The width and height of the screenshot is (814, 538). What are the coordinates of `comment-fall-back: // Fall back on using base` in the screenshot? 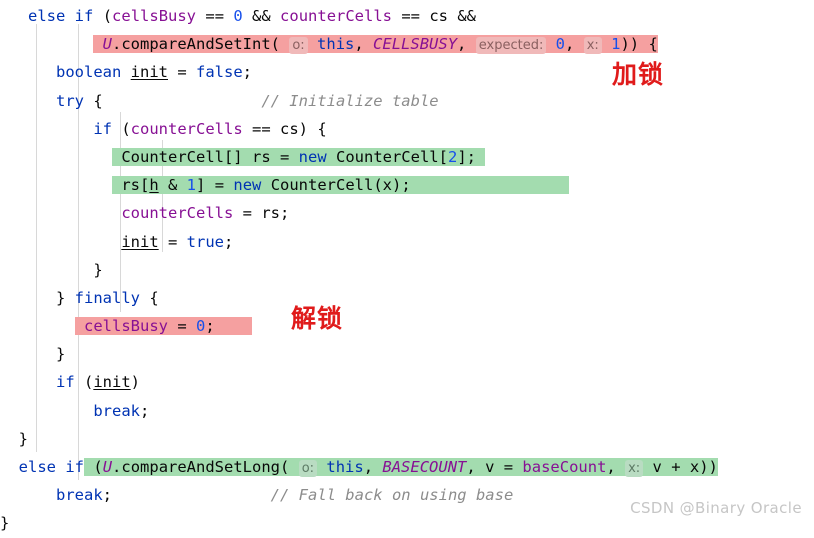 It's located at (392, 495).